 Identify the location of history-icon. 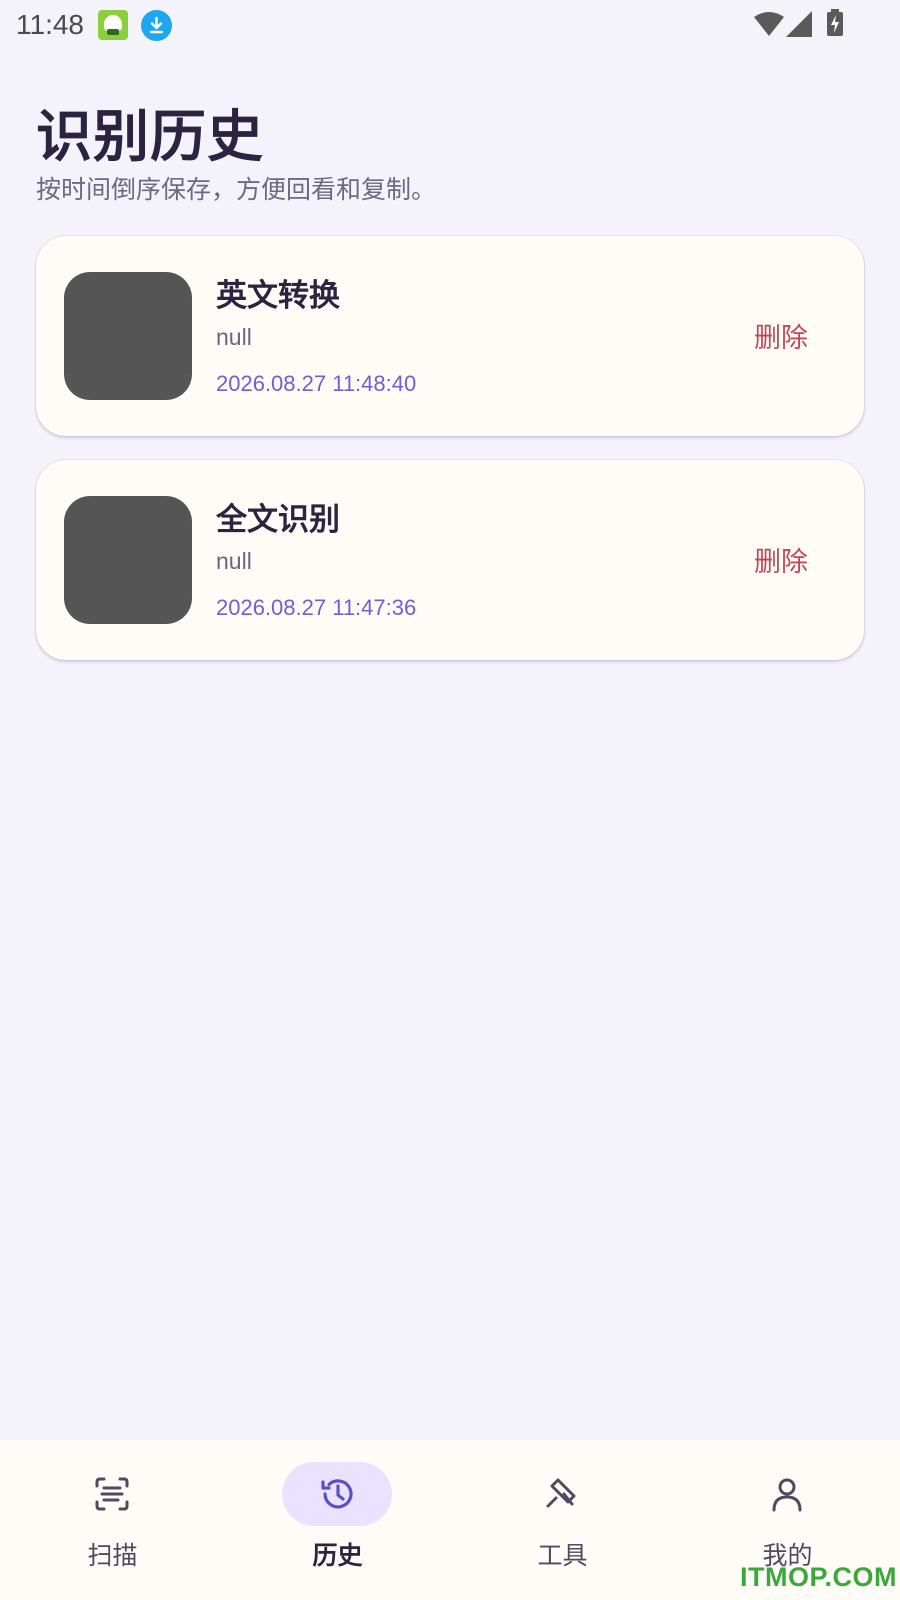
(337, 1494).